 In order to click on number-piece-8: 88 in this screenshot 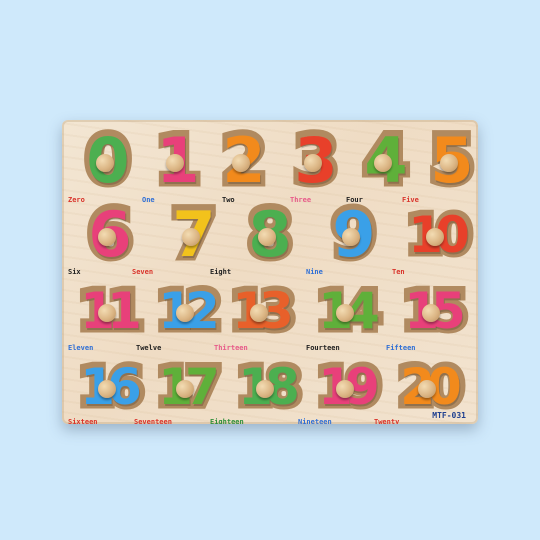, I will do `click(267, 234)`.